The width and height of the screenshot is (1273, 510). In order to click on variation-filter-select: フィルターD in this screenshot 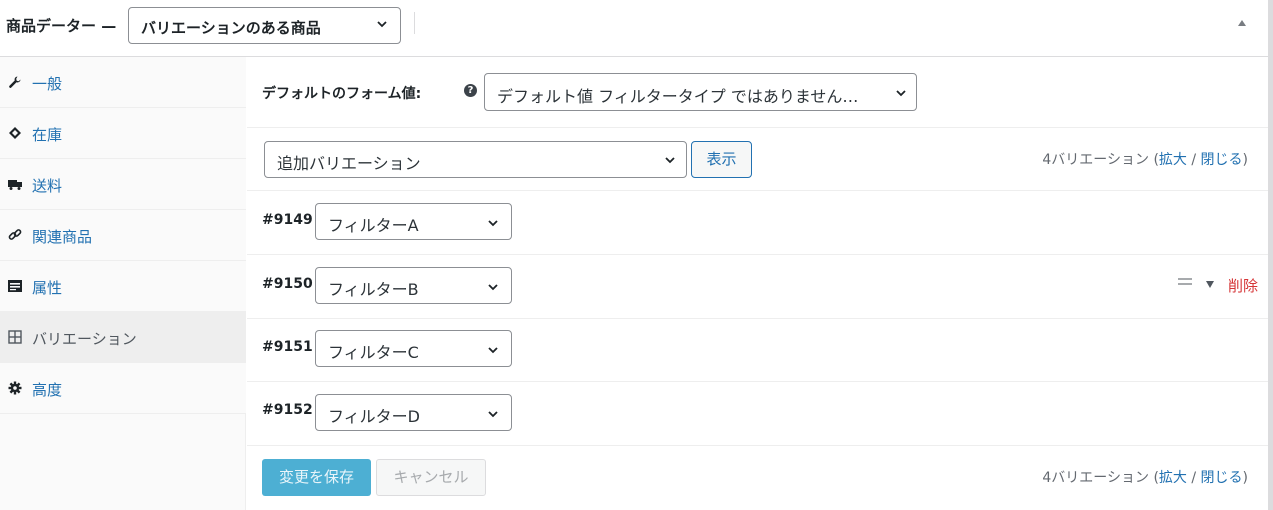, I will do `click(413, 412)`.